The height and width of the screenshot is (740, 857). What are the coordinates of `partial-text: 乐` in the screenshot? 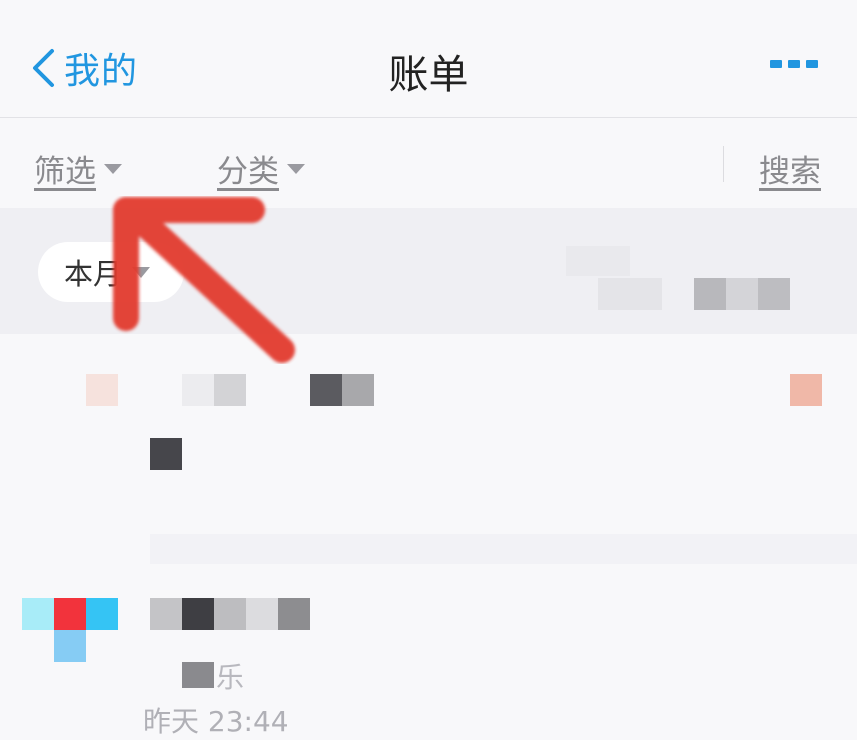 It's located at (230, 677).